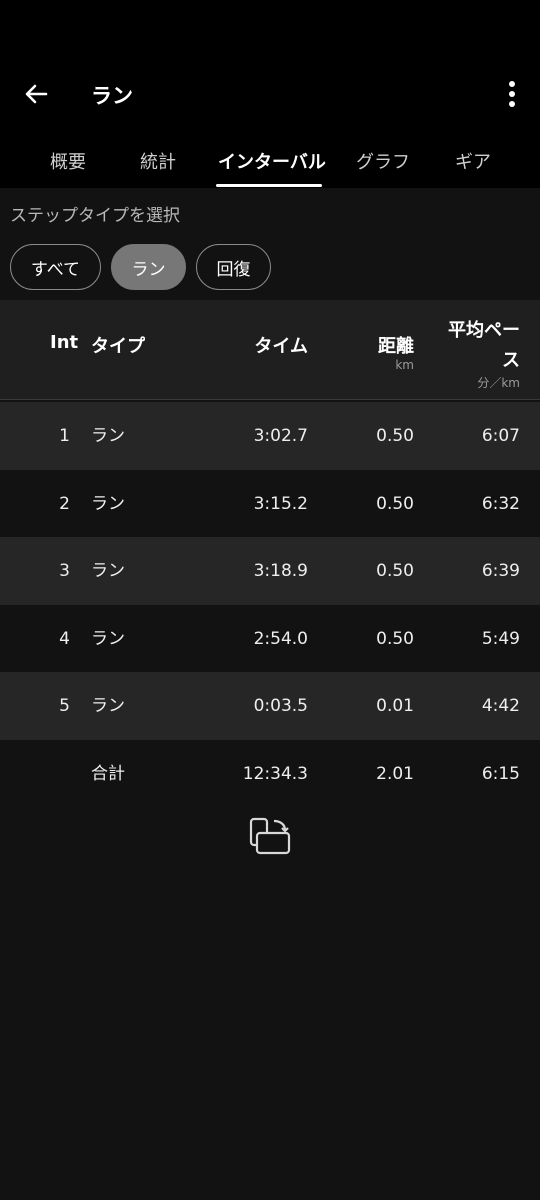 Image resolution: width=540 pixels, height=1200 pixels. What do you see at coordinates (64, 706) in the screenshot?
I see `cell-int: 5` at bounding box center [64, 706].